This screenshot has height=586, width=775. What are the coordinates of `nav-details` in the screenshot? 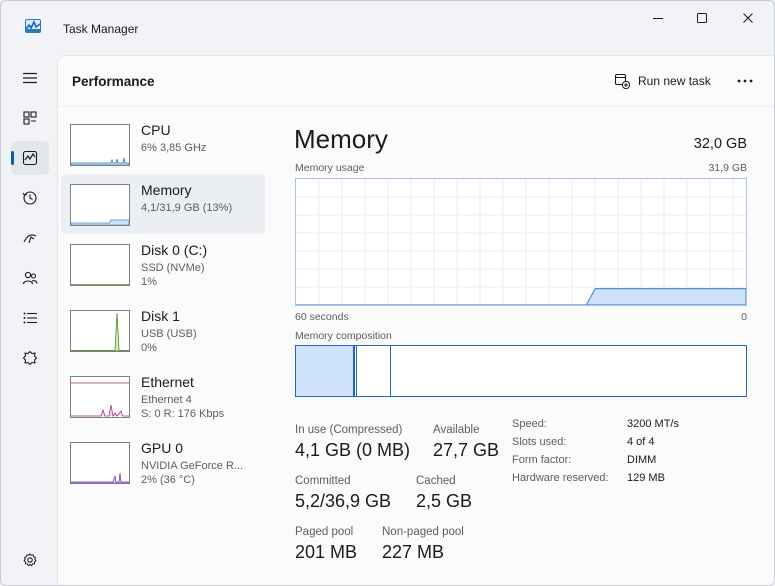 It's located at (30, 318).